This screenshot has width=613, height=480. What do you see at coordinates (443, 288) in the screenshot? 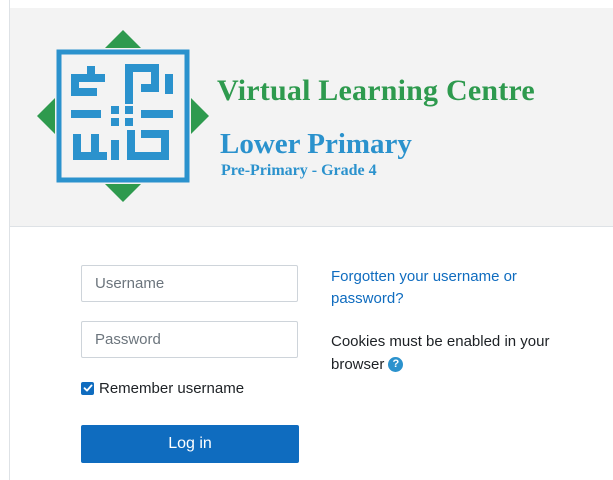
I see `forgot-credentials-link: Forgotten your username or password?` at bounding box center [443, 288].